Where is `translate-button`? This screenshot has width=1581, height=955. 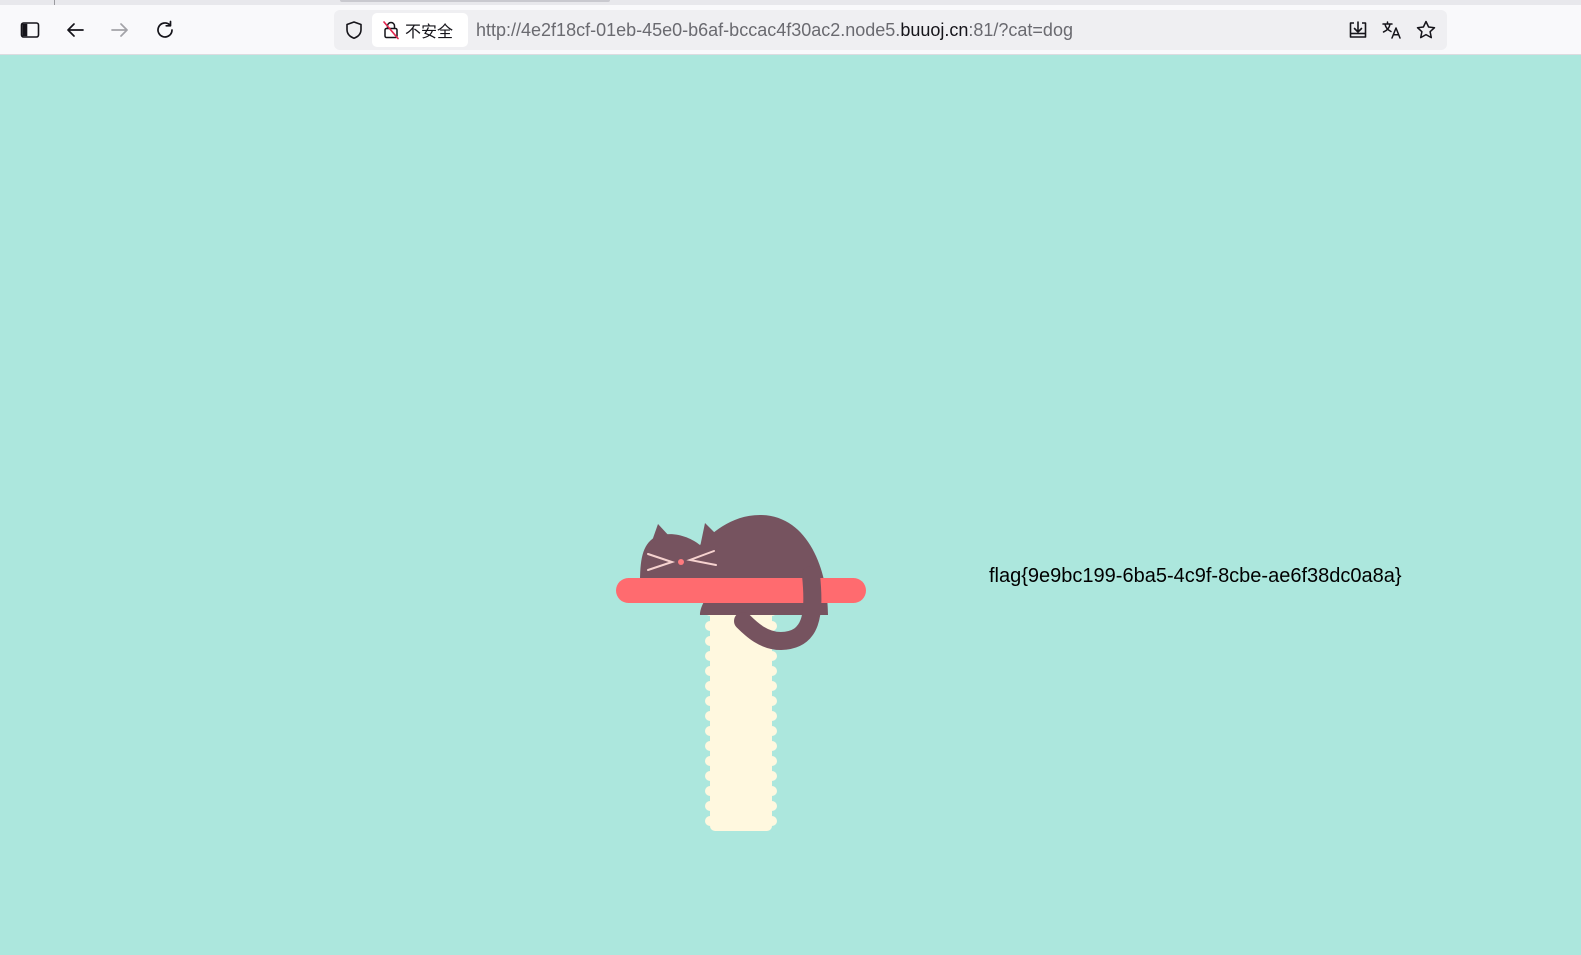 translate-button is located at coordinates (1392, 30).